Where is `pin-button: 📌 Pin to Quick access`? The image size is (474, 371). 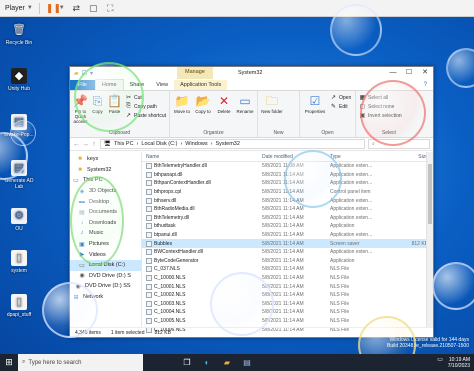 pin-button: 📌 Pin to Quick access is located at coordinates (80, 110).